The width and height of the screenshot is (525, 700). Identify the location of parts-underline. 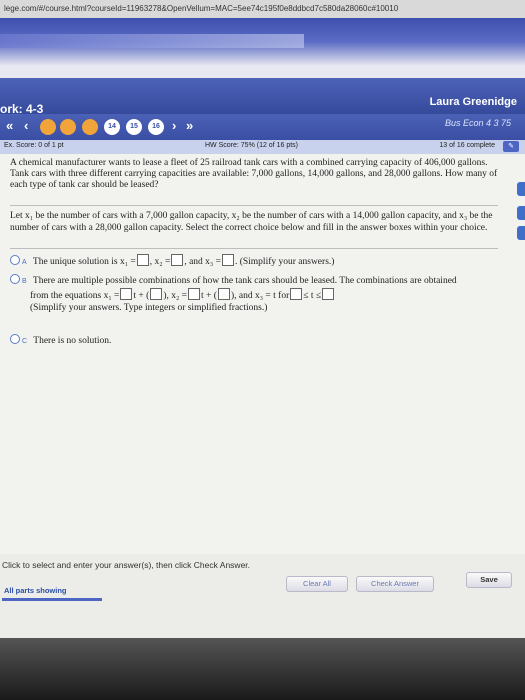
(52, 599).